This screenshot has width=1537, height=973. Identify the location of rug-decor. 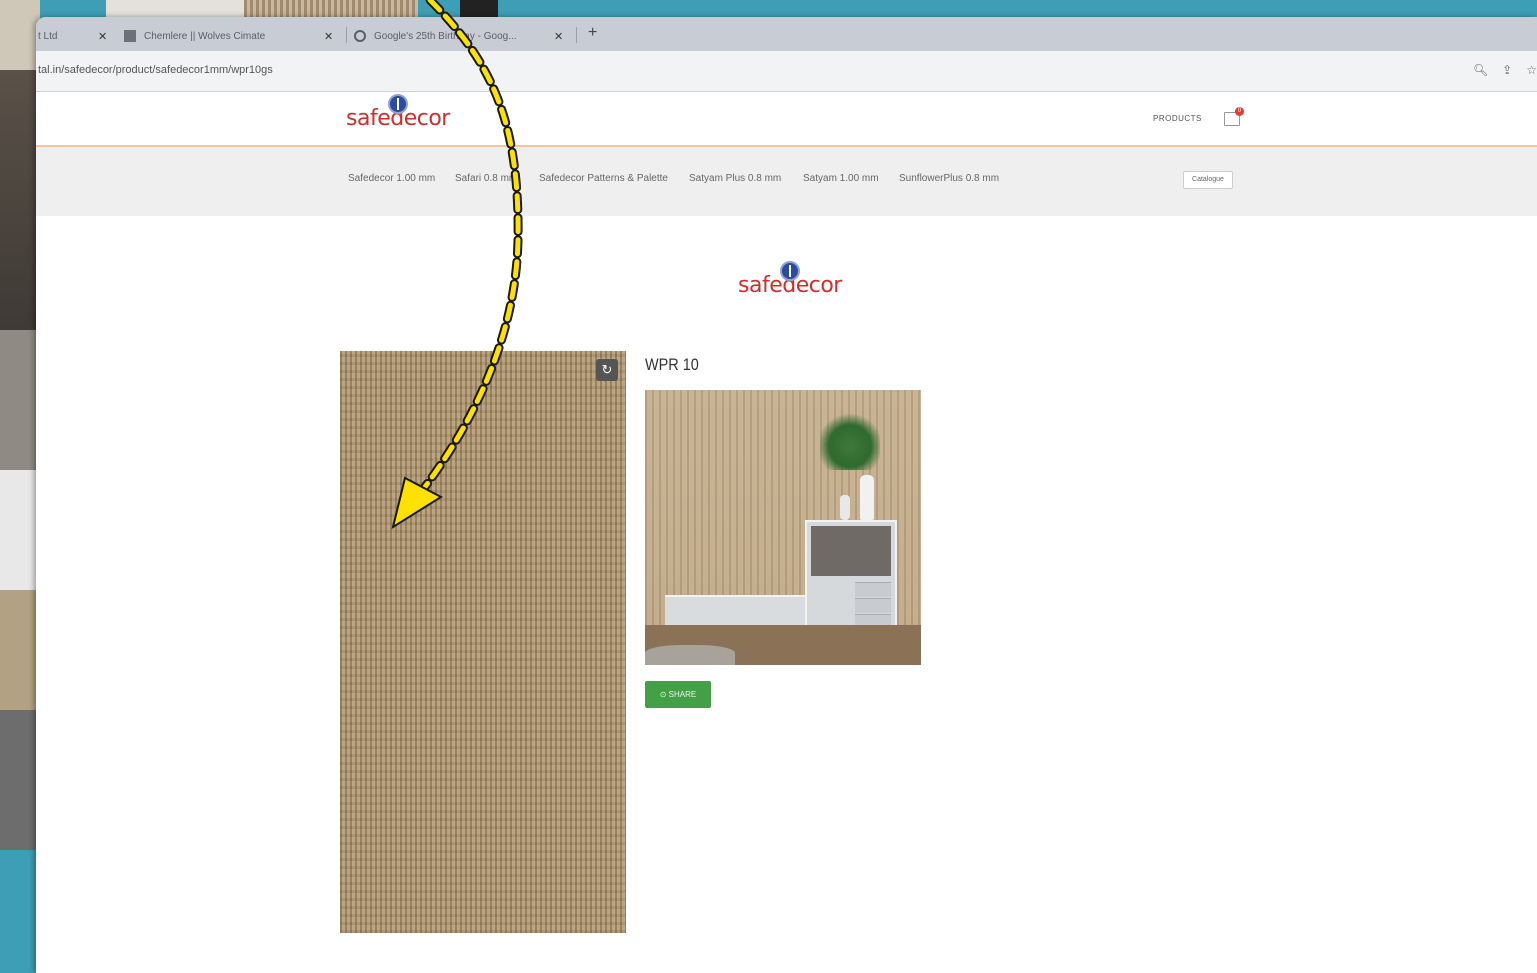
(690, 655).